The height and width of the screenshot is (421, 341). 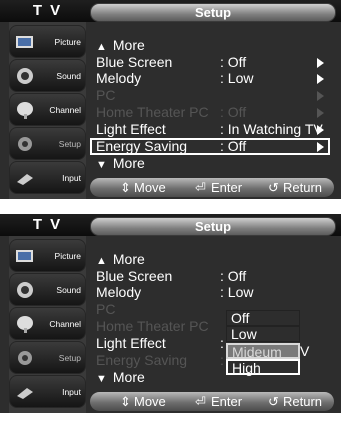 I want to click on more-down-item: ▼ More, so click(x=210, y=163).